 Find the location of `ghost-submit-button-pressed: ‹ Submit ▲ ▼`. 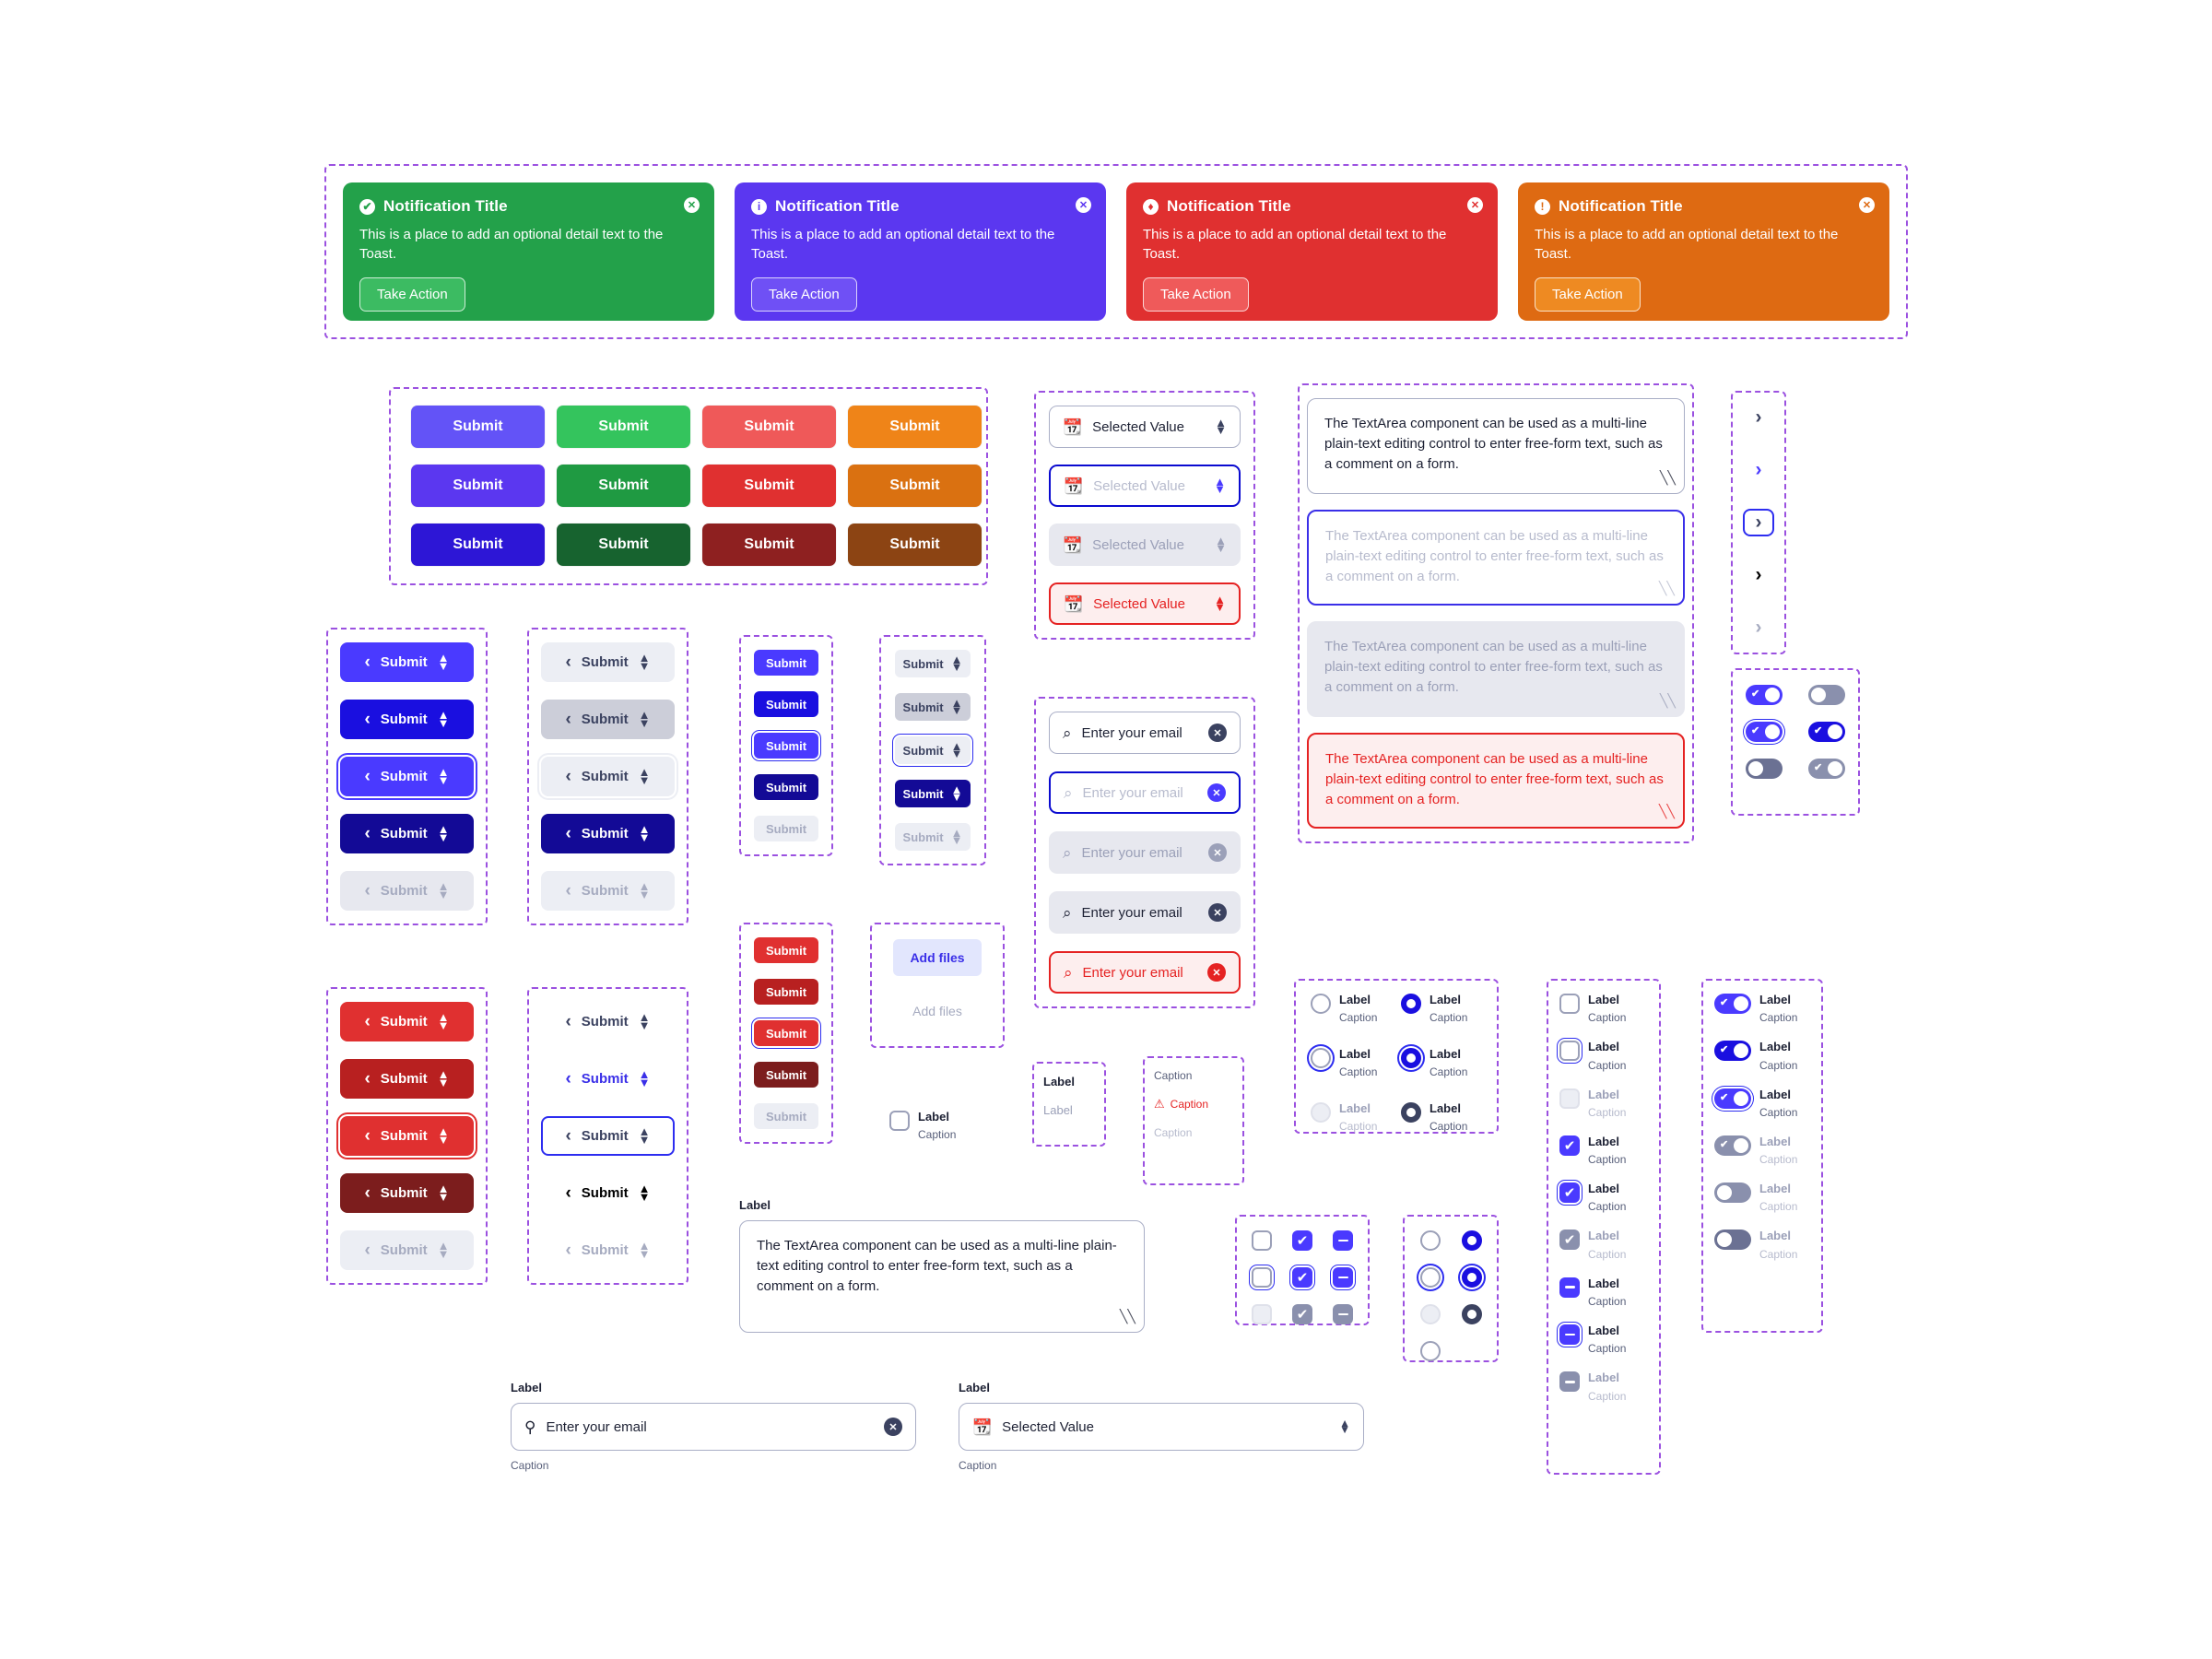

ghost-submit-button-pressed: ‹ Submit ▲ ▼ is located at coordinates (608, 1193).